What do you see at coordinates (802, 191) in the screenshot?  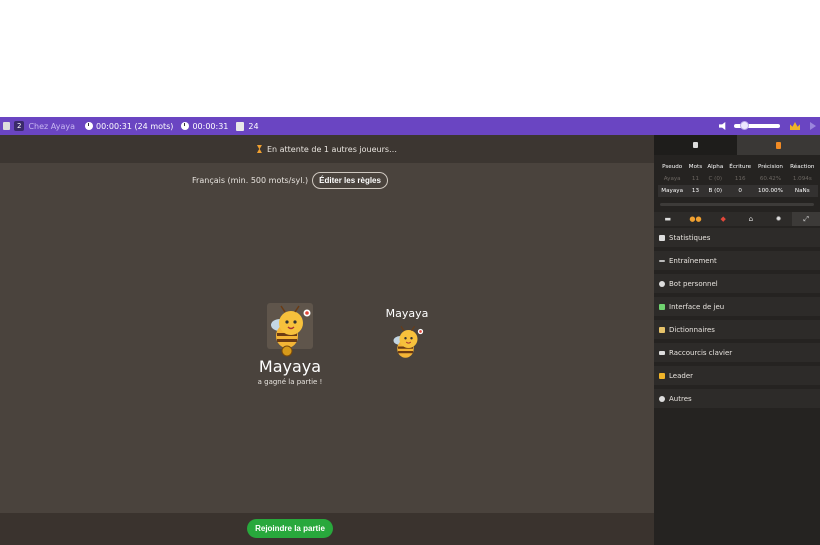 I see `table-cell: NaNs` at bounding box center [802, 191].